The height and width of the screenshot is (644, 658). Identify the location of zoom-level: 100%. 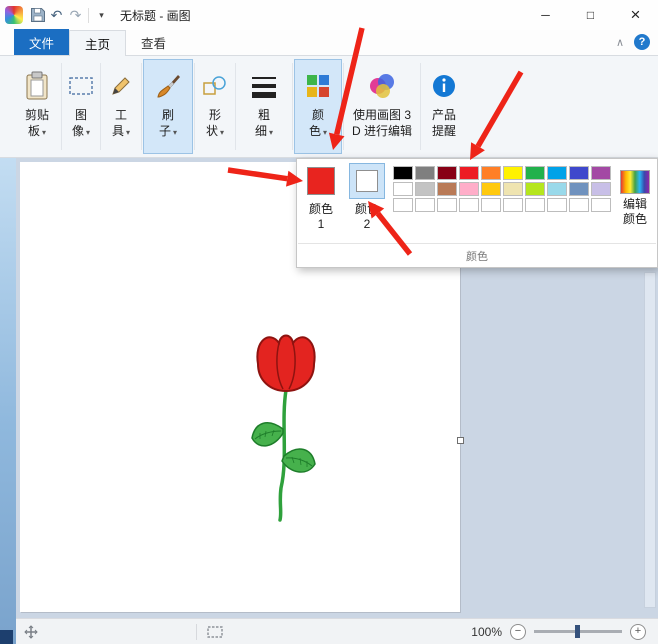
(486, 631).